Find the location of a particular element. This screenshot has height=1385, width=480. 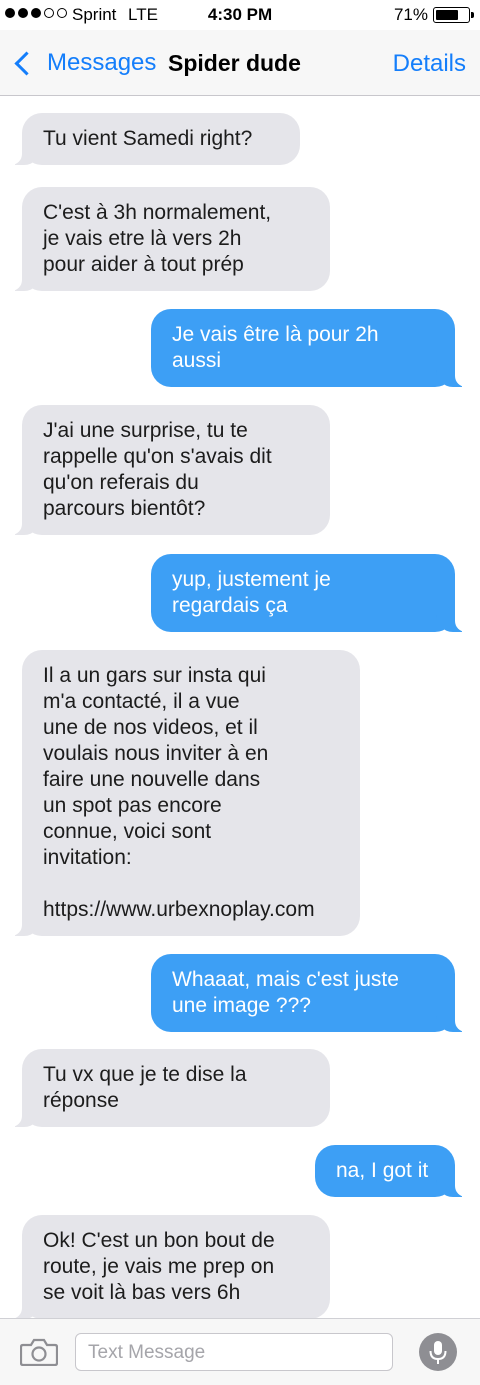

message-text-field: Text Message is located at coordinates (234, 1352).